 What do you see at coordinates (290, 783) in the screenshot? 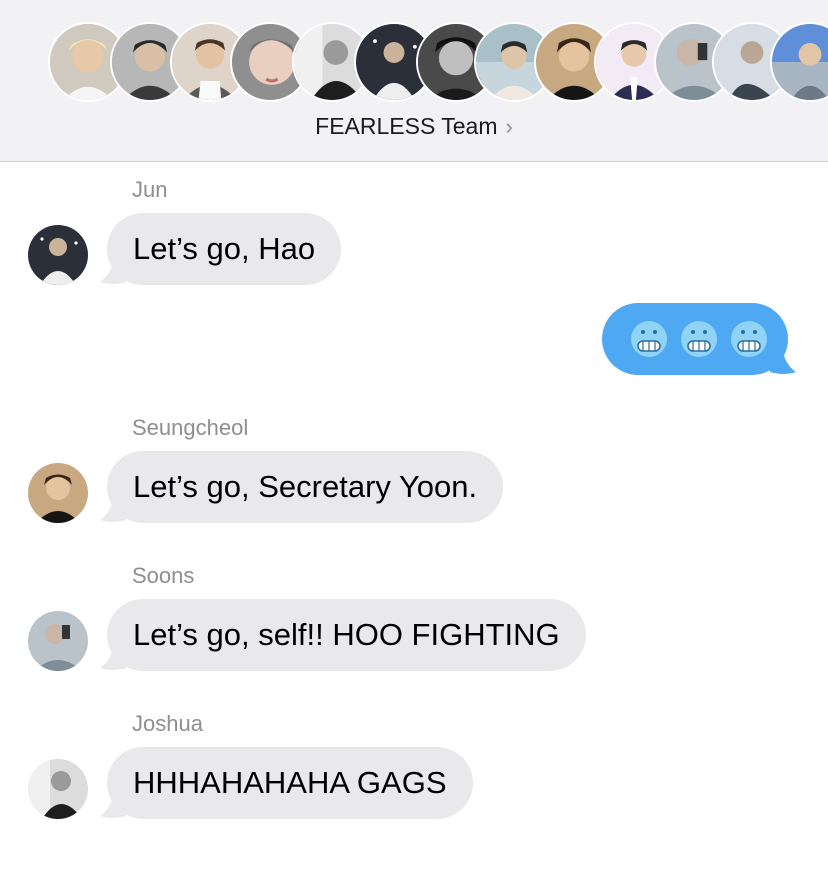
I see `message-bubble: HHHAHAHAHA GAGS` at bounding box center [290, 783].